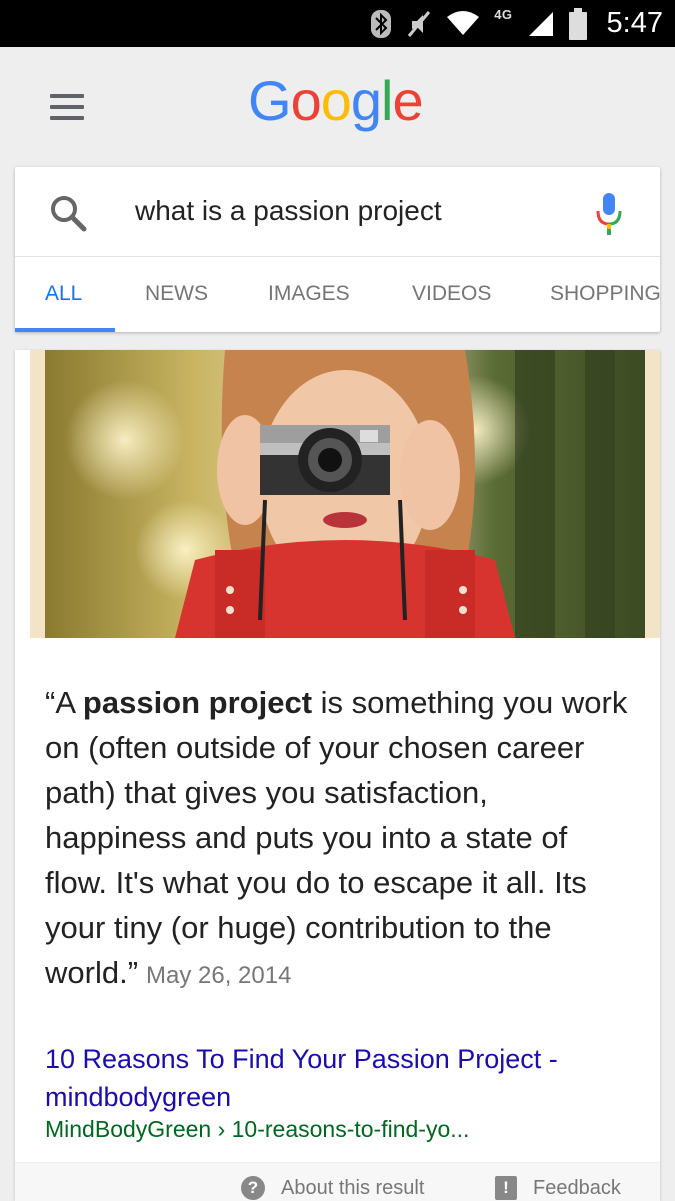 The width and height of the screenshot is (675, 1201). Describe the element at coordinates (253, 1188) in the screenshot. I see `question-icon: ?` at that location.